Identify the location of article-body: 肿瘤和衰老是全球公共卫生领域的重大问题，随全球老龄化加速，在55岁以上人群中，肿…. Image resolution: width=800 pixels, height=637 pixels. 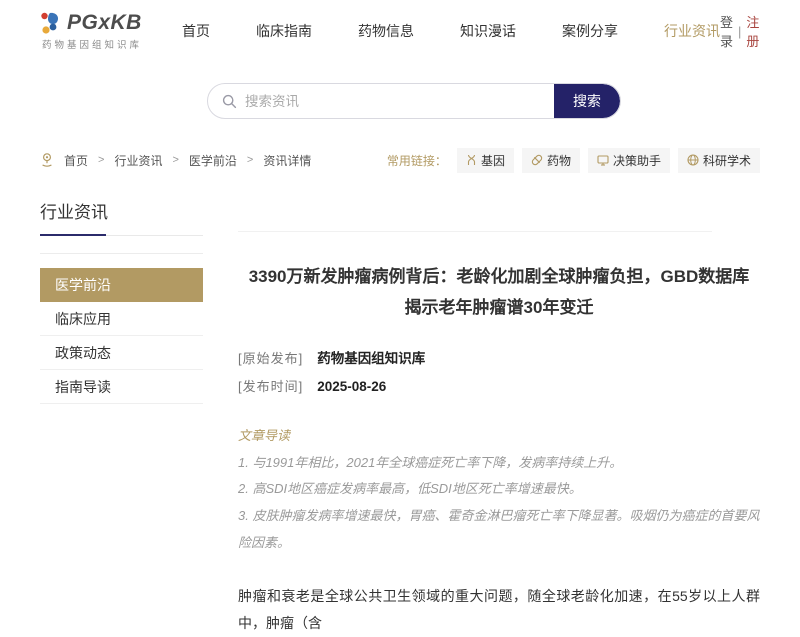
(499, 609).